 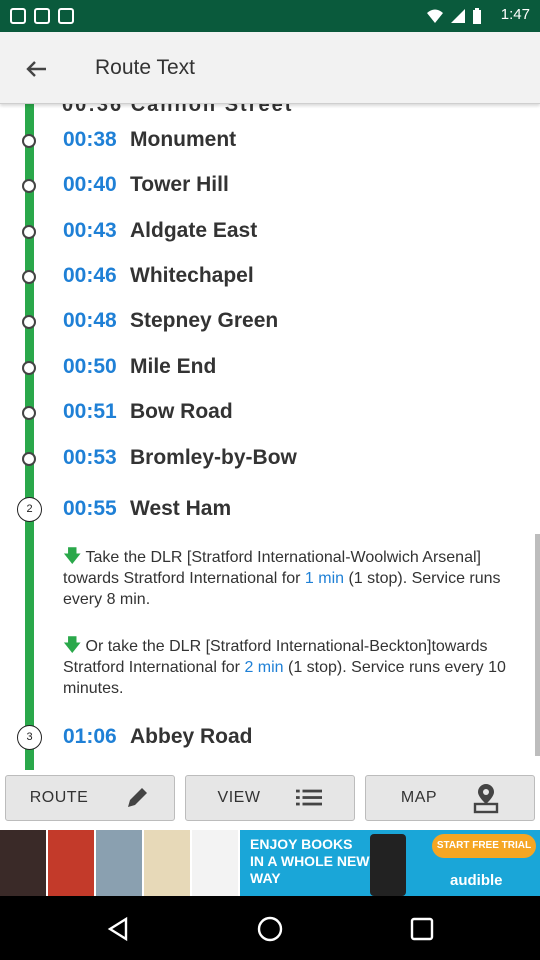 What do you see at coordinates (477, 16) in the screenshot?
I see `battery-icon` at bounding box center [477, 16].